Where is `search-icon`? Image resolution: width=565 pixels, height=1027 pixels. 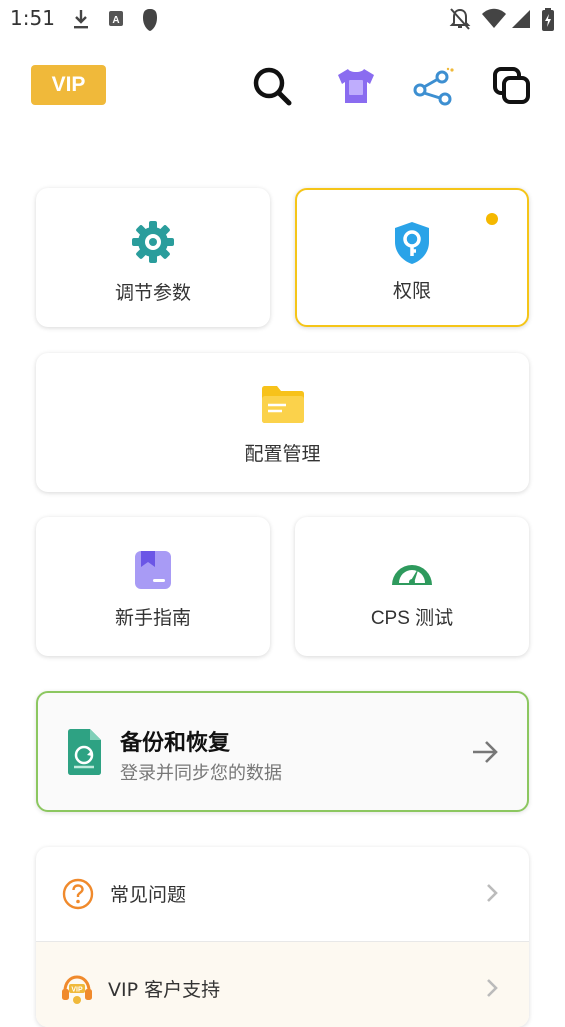
search-icon is located at coordinates (272, 86).